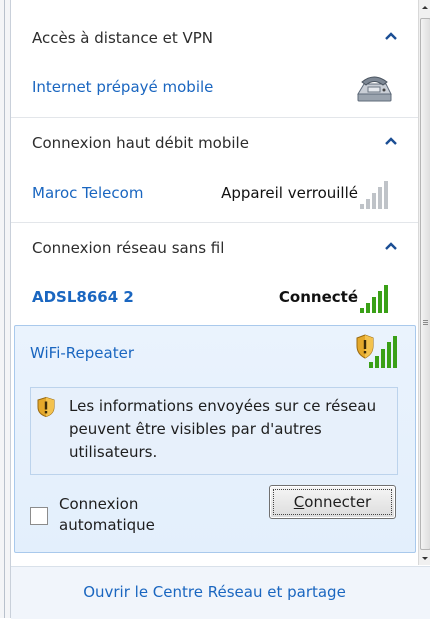 Image resolution: width=430 pixels, height=619 pixels. I want to click on open-network-center-link: Ouvrir le Centre Réseau et partage, so click(214, 592).